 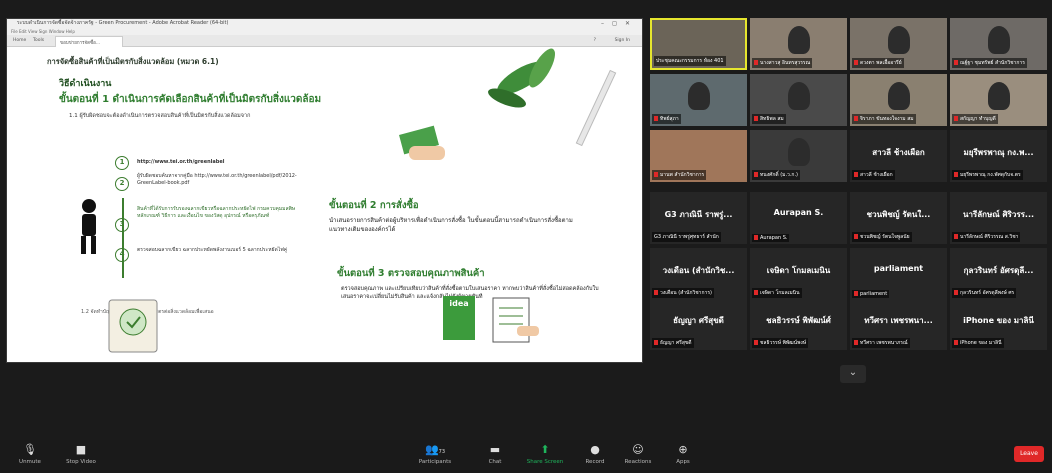 I want to click on participant-tile: ประชุมคณะกรรมการ ห้อง 401, so click(x=698, y=44).